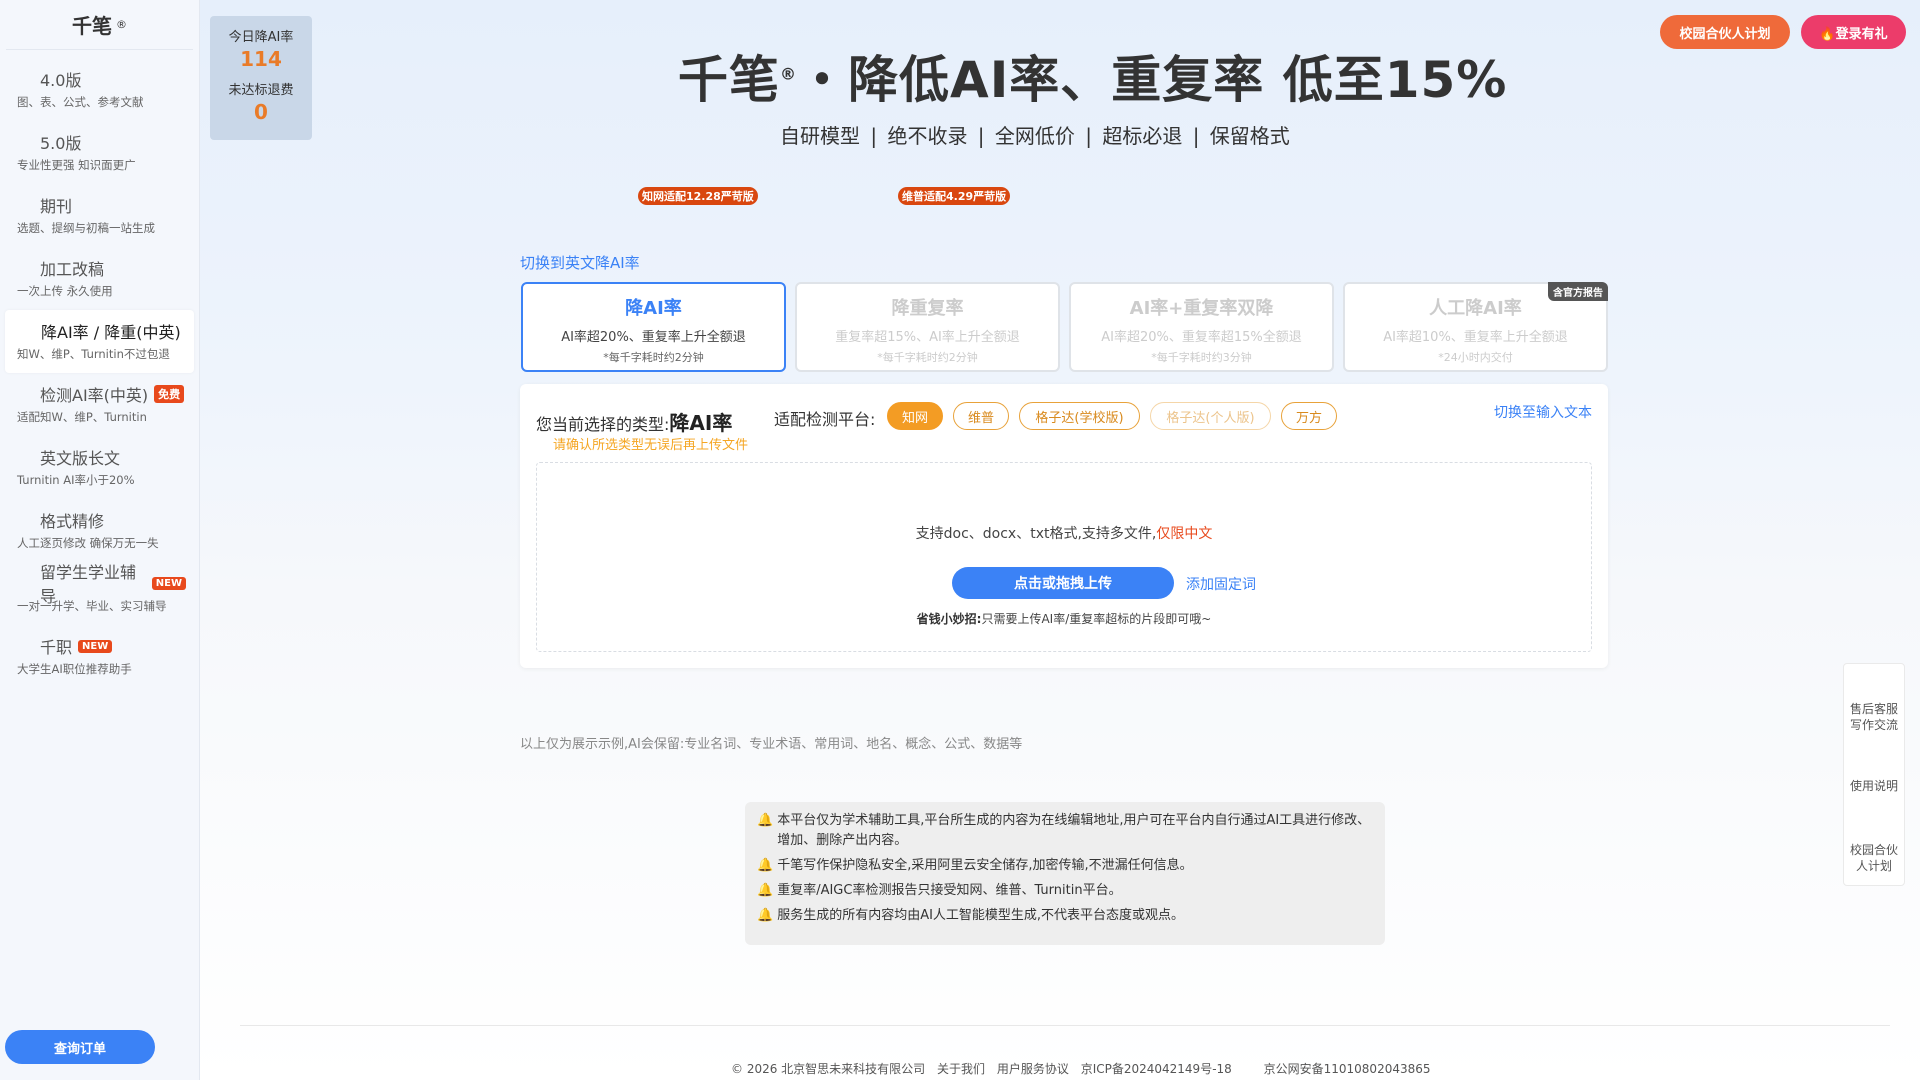  I want to click on card-desc: AI率超20%、重复率超15%全额退, so click(1201, 337).